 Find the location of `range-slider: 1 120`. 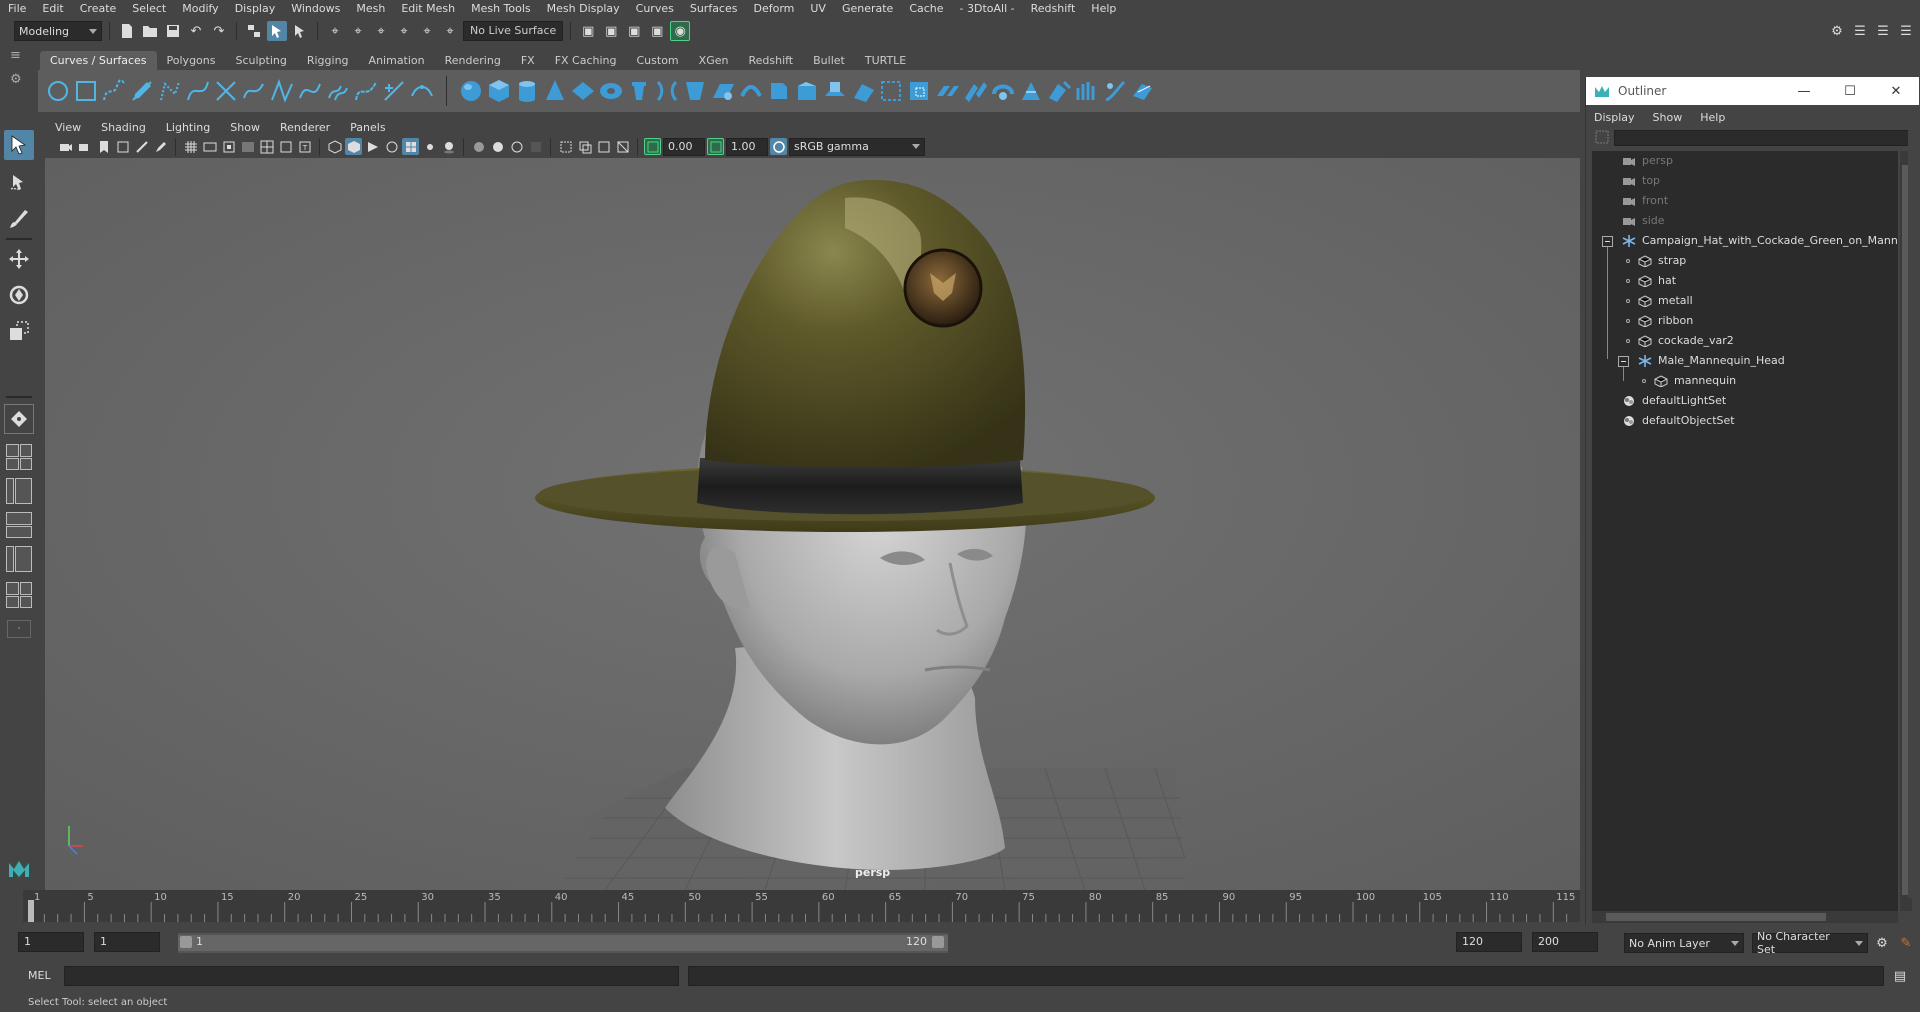

range-slider: 1 120 is located at coordinates (563, 943).